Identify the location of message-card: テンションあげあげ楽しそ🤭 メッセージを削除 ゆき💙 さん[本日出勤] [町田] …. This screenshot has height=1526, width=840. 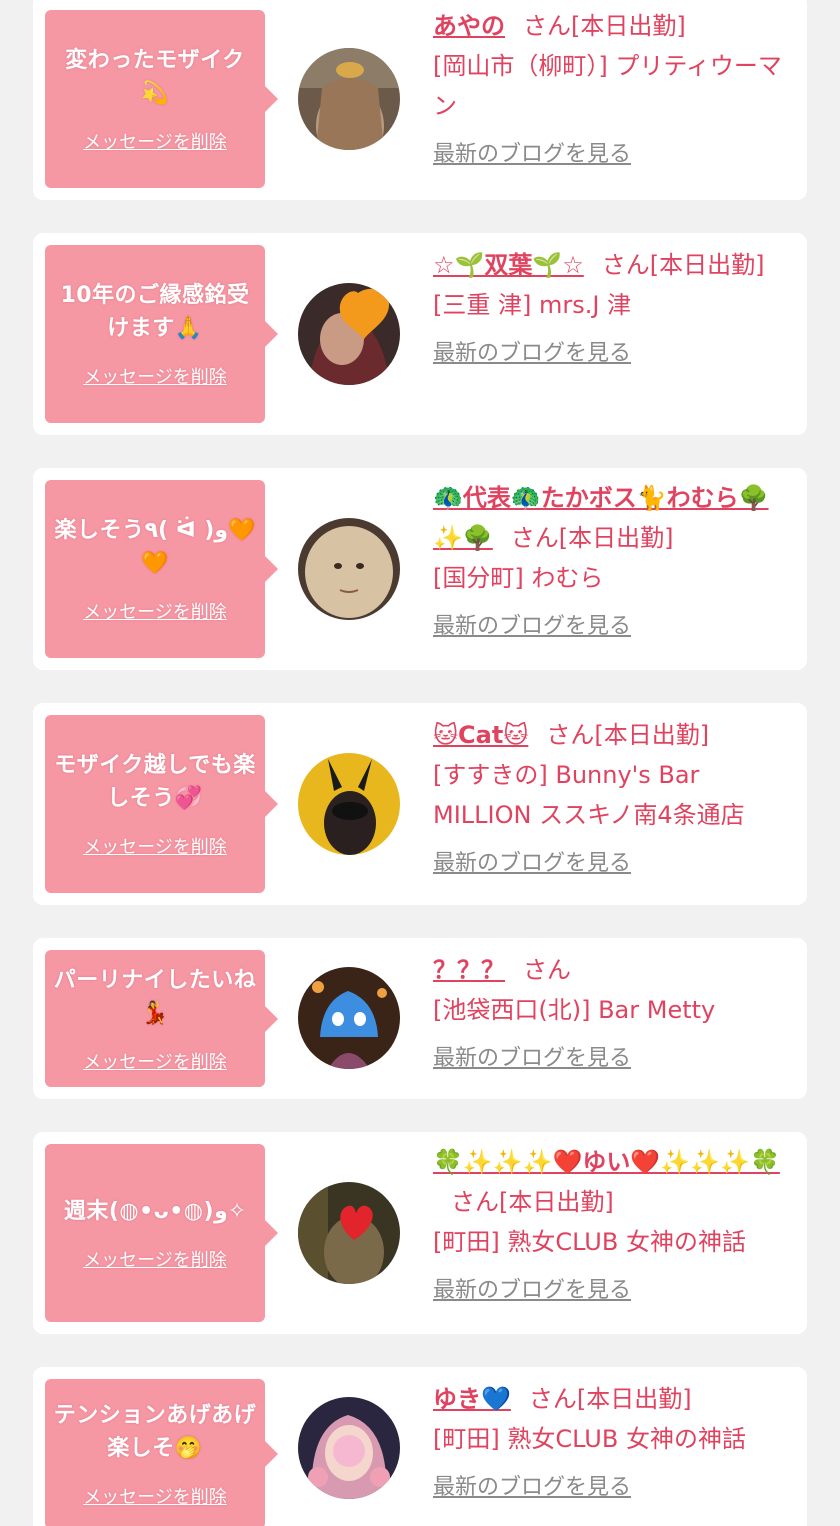
(420, 1446).